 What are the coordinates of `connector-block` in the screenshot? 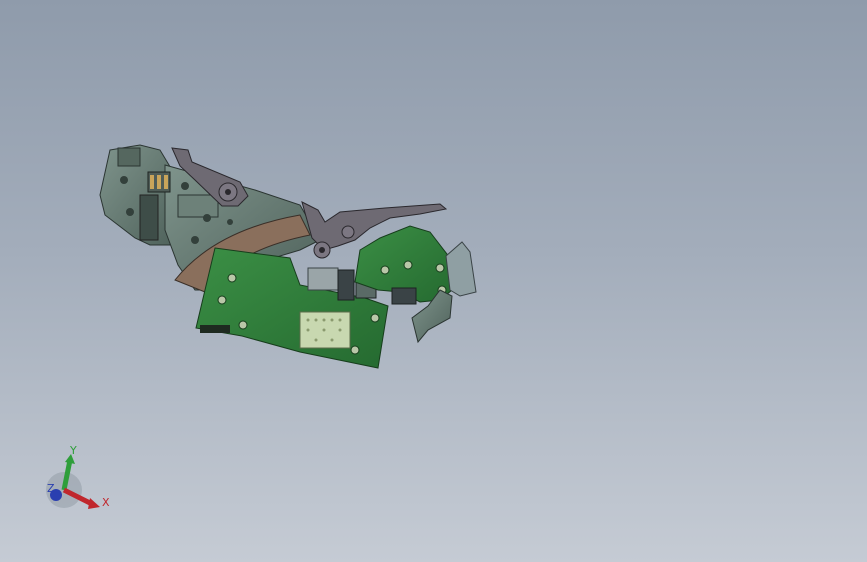 It's located at (159, 182).